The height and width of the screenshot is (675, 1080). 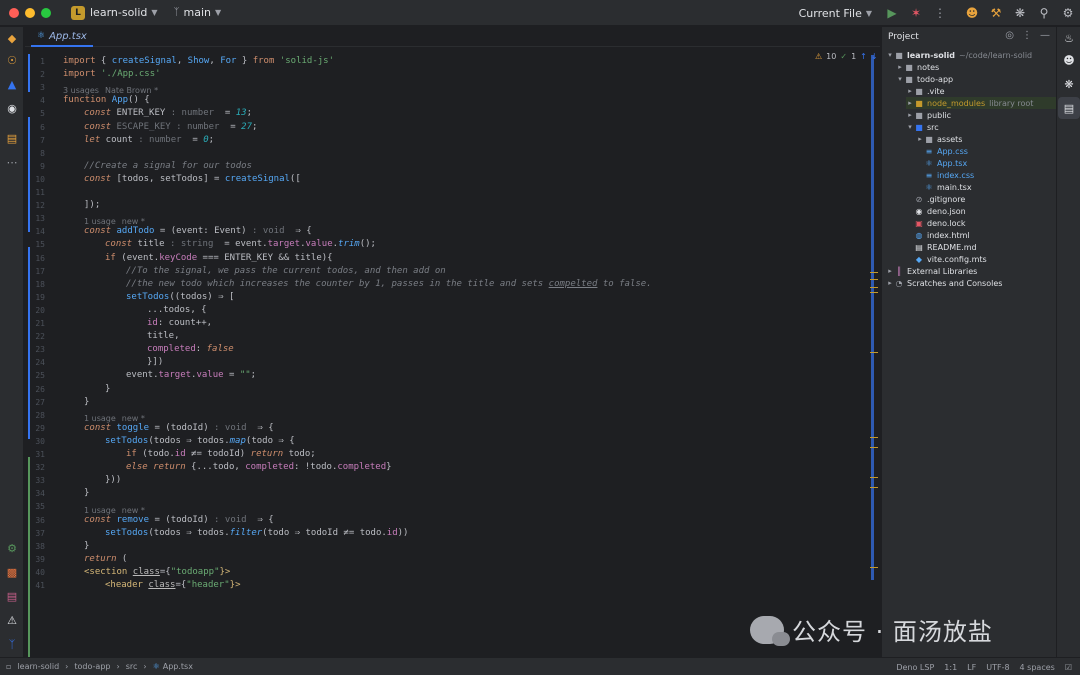 I want to click on line-number: 39, so click(x=35, y=559).